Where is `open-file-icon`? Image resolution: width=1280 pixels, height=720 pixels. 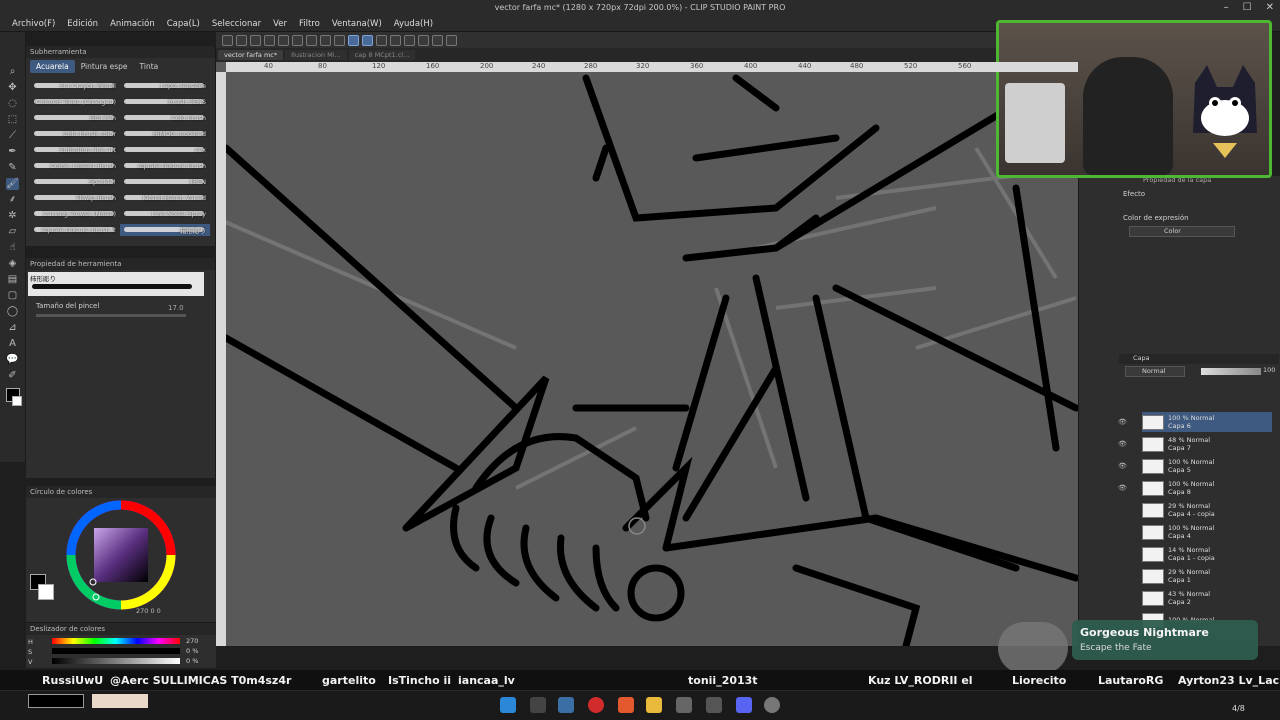
open-file-icon is located at coordinates (241, 40).